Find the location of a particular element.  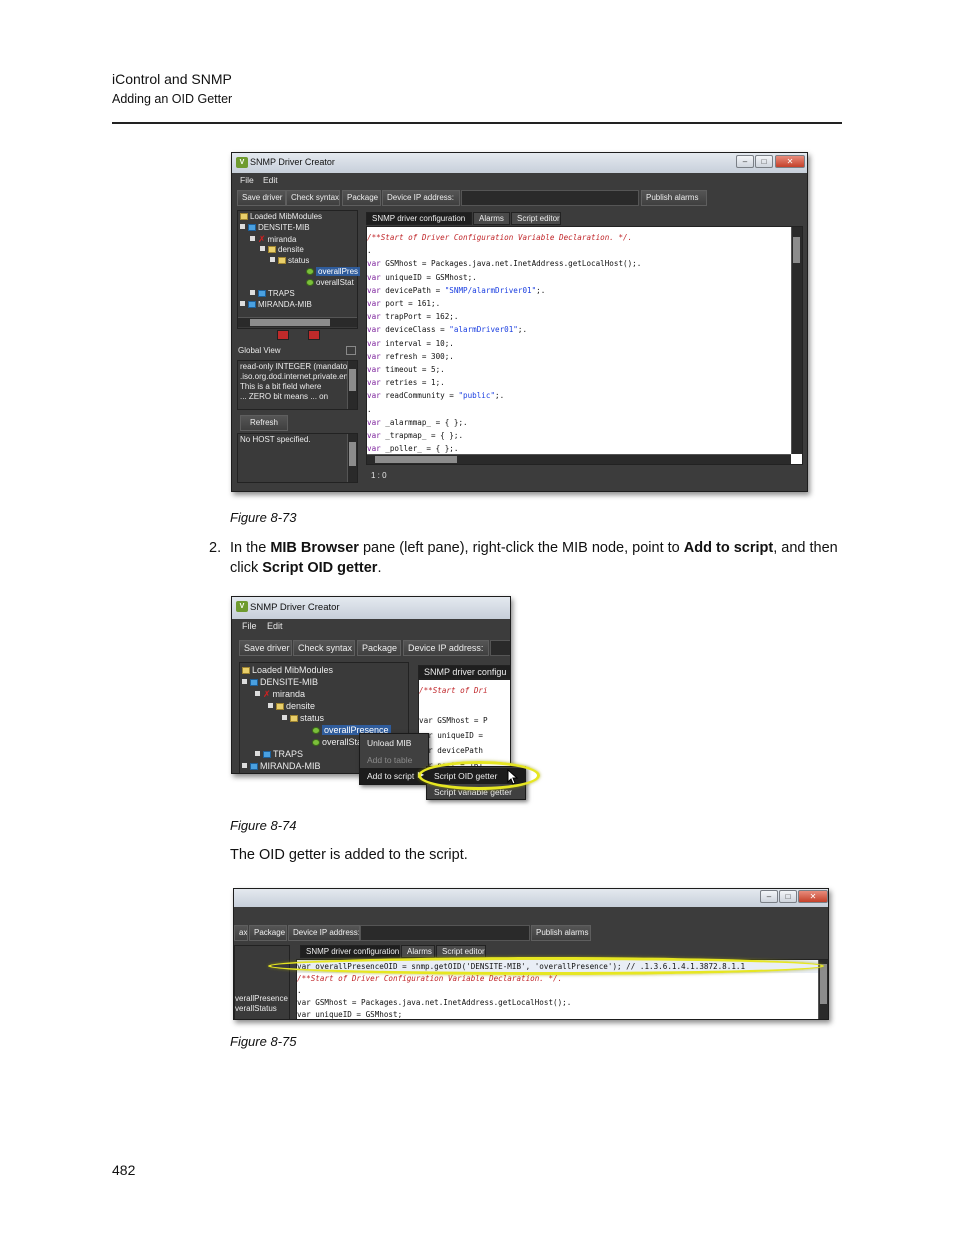

figure-74-caption: Figure 8-74 is located at coordinates (263, 825).